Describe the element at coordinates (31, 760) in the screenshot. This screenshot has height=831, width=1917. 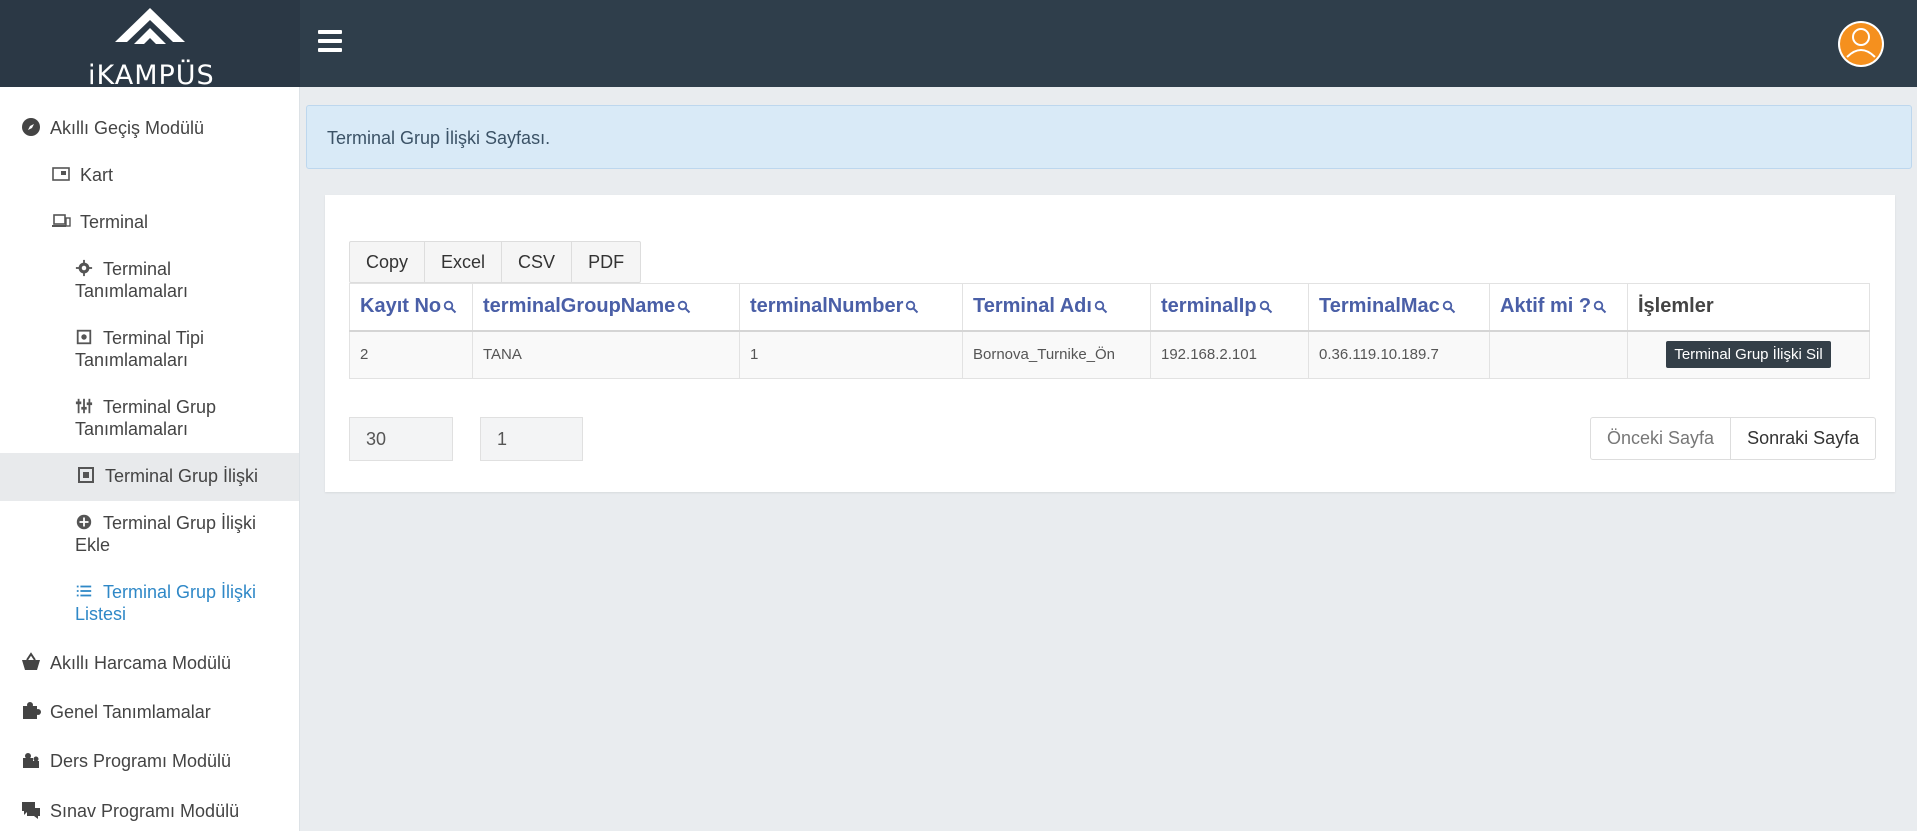
I see `puzzle-piece-icon` at that location.